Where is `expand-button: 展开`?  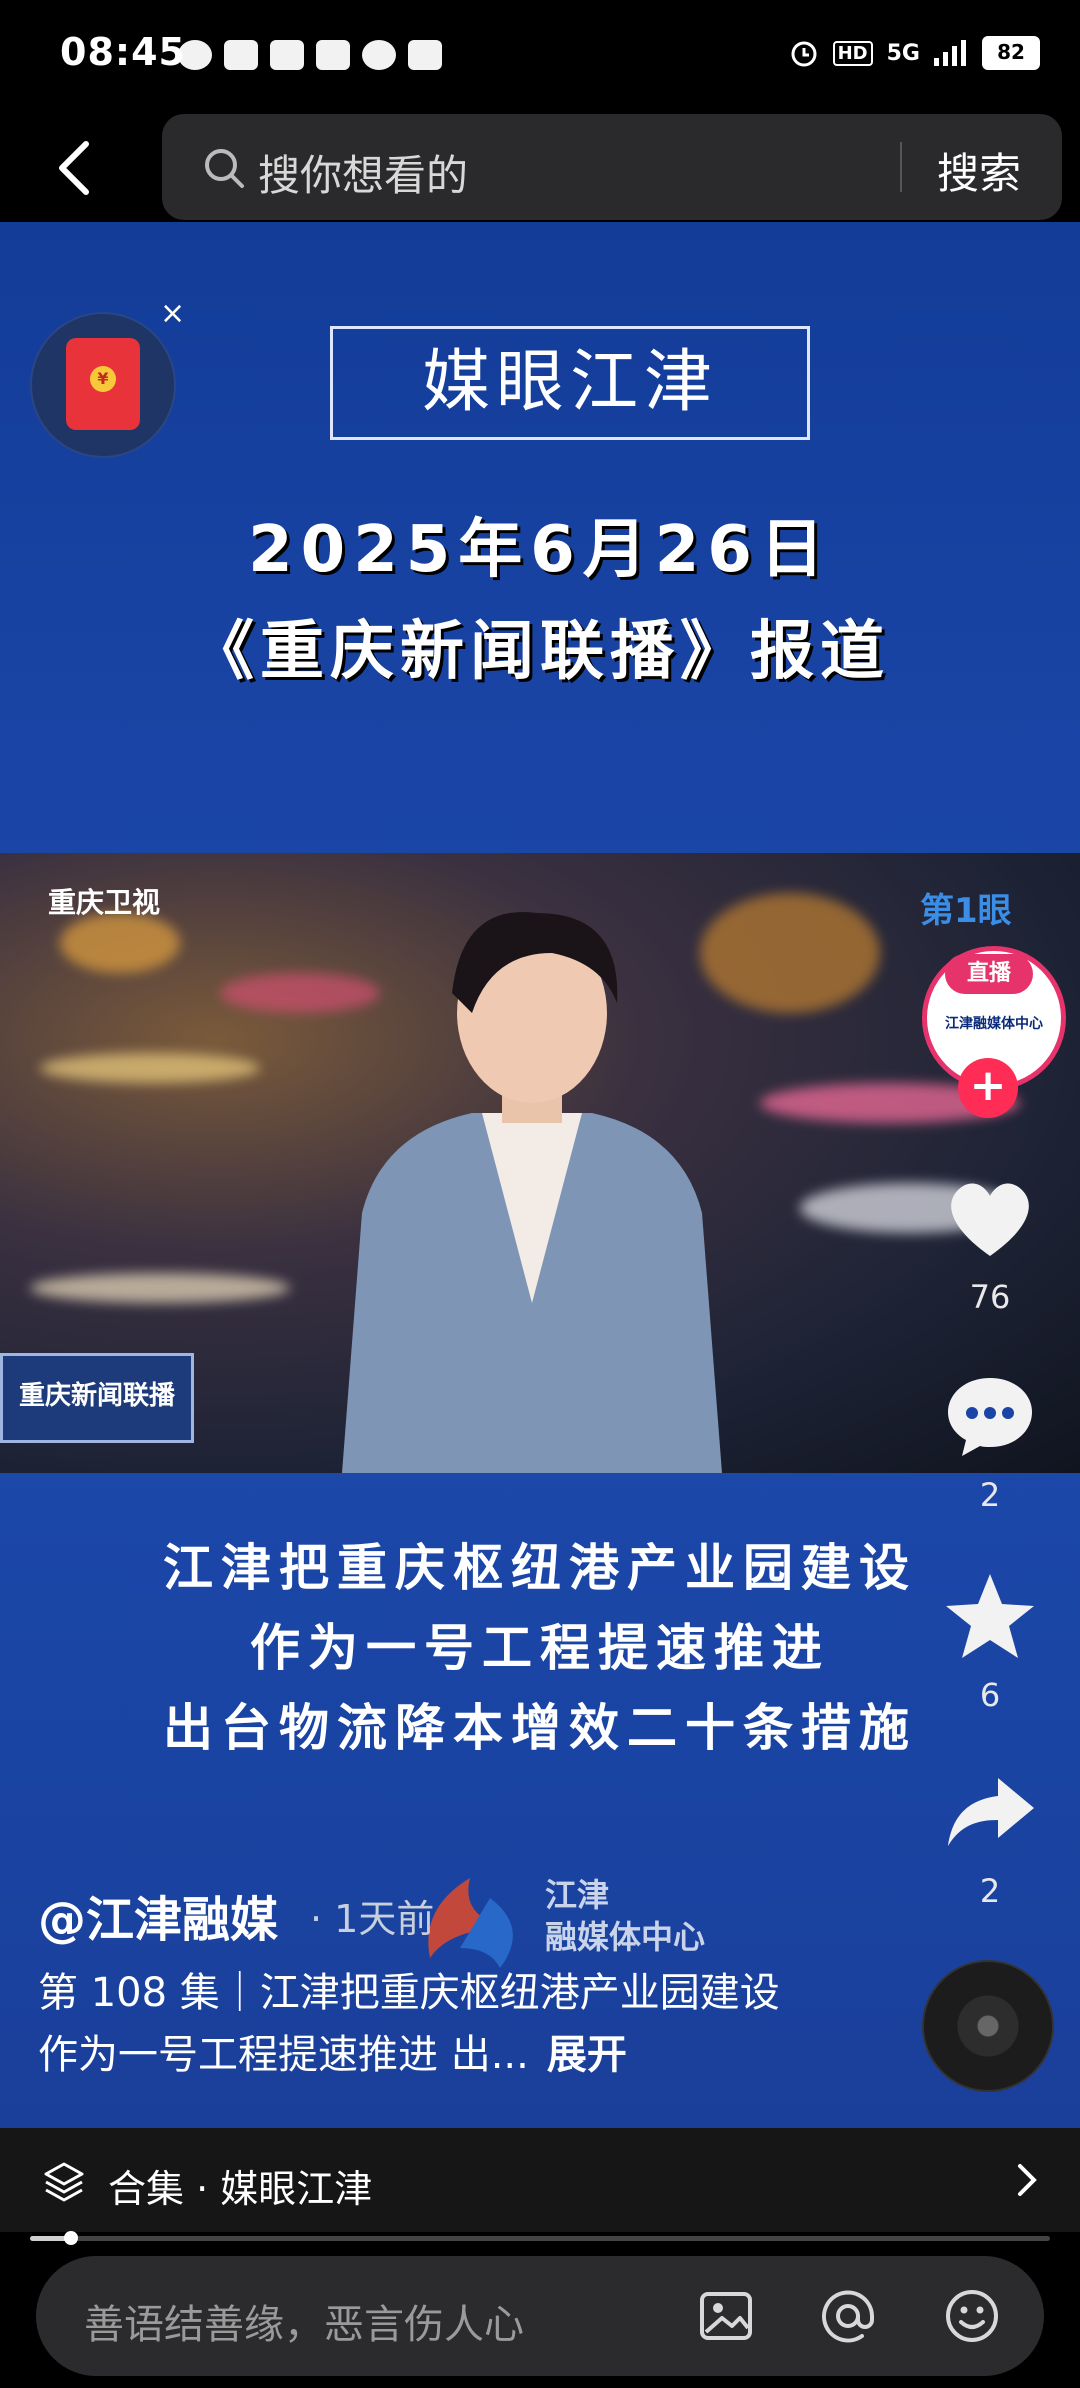
expand-button: 展开 is located at coordinates (587, 2055).